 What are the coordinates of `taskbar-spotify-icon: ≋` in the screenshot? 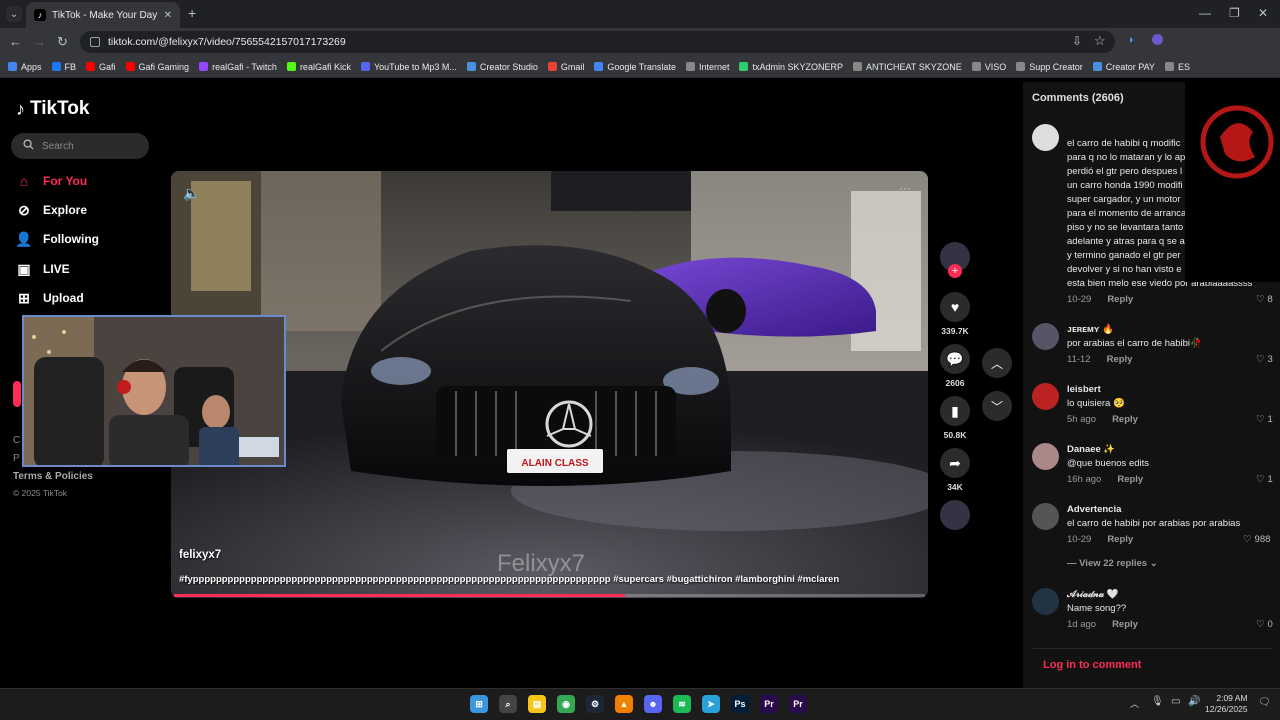 It's located at (682, 704).